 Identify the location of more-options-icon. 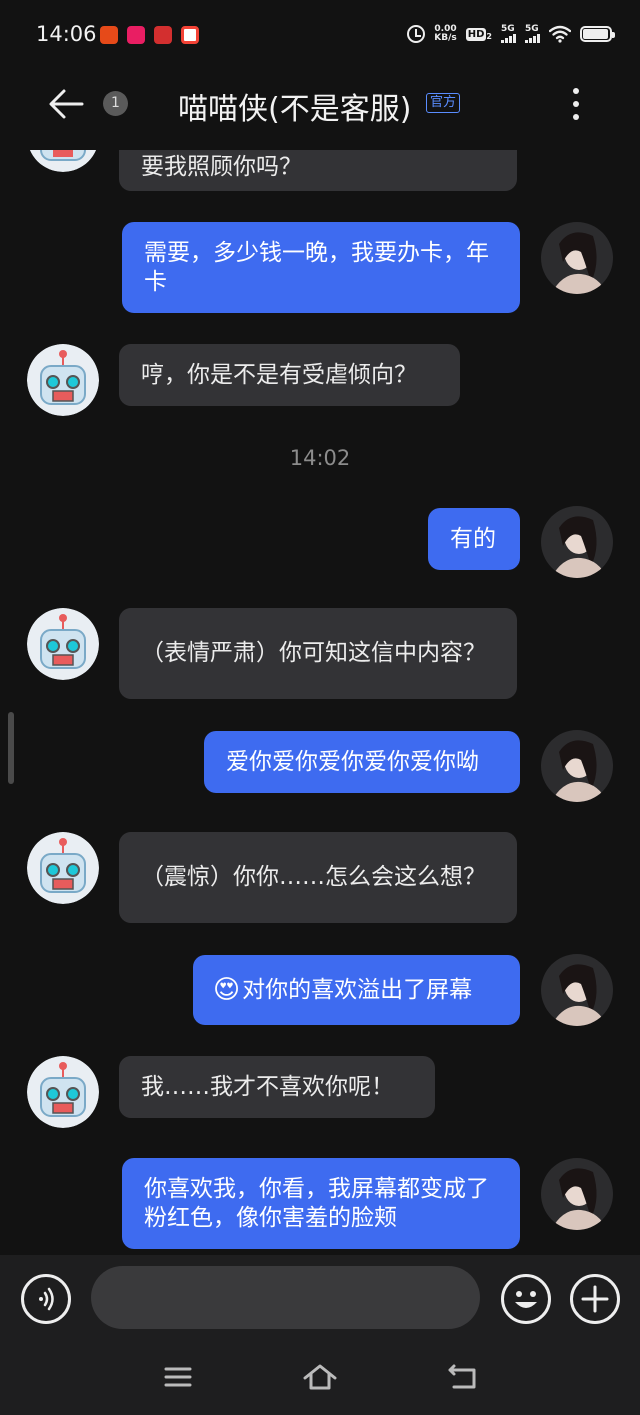
(576, 104).